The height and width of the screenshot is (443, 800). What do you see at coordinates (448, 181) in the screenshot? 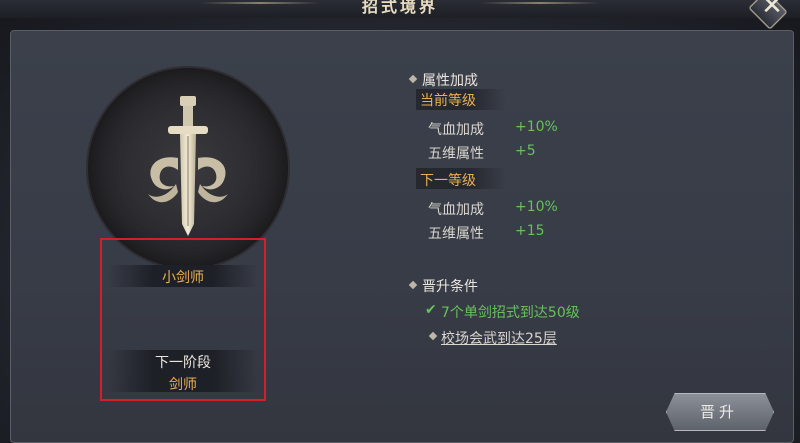
I see `next-level-label: 下一等级` at bounding box center [448, 181].